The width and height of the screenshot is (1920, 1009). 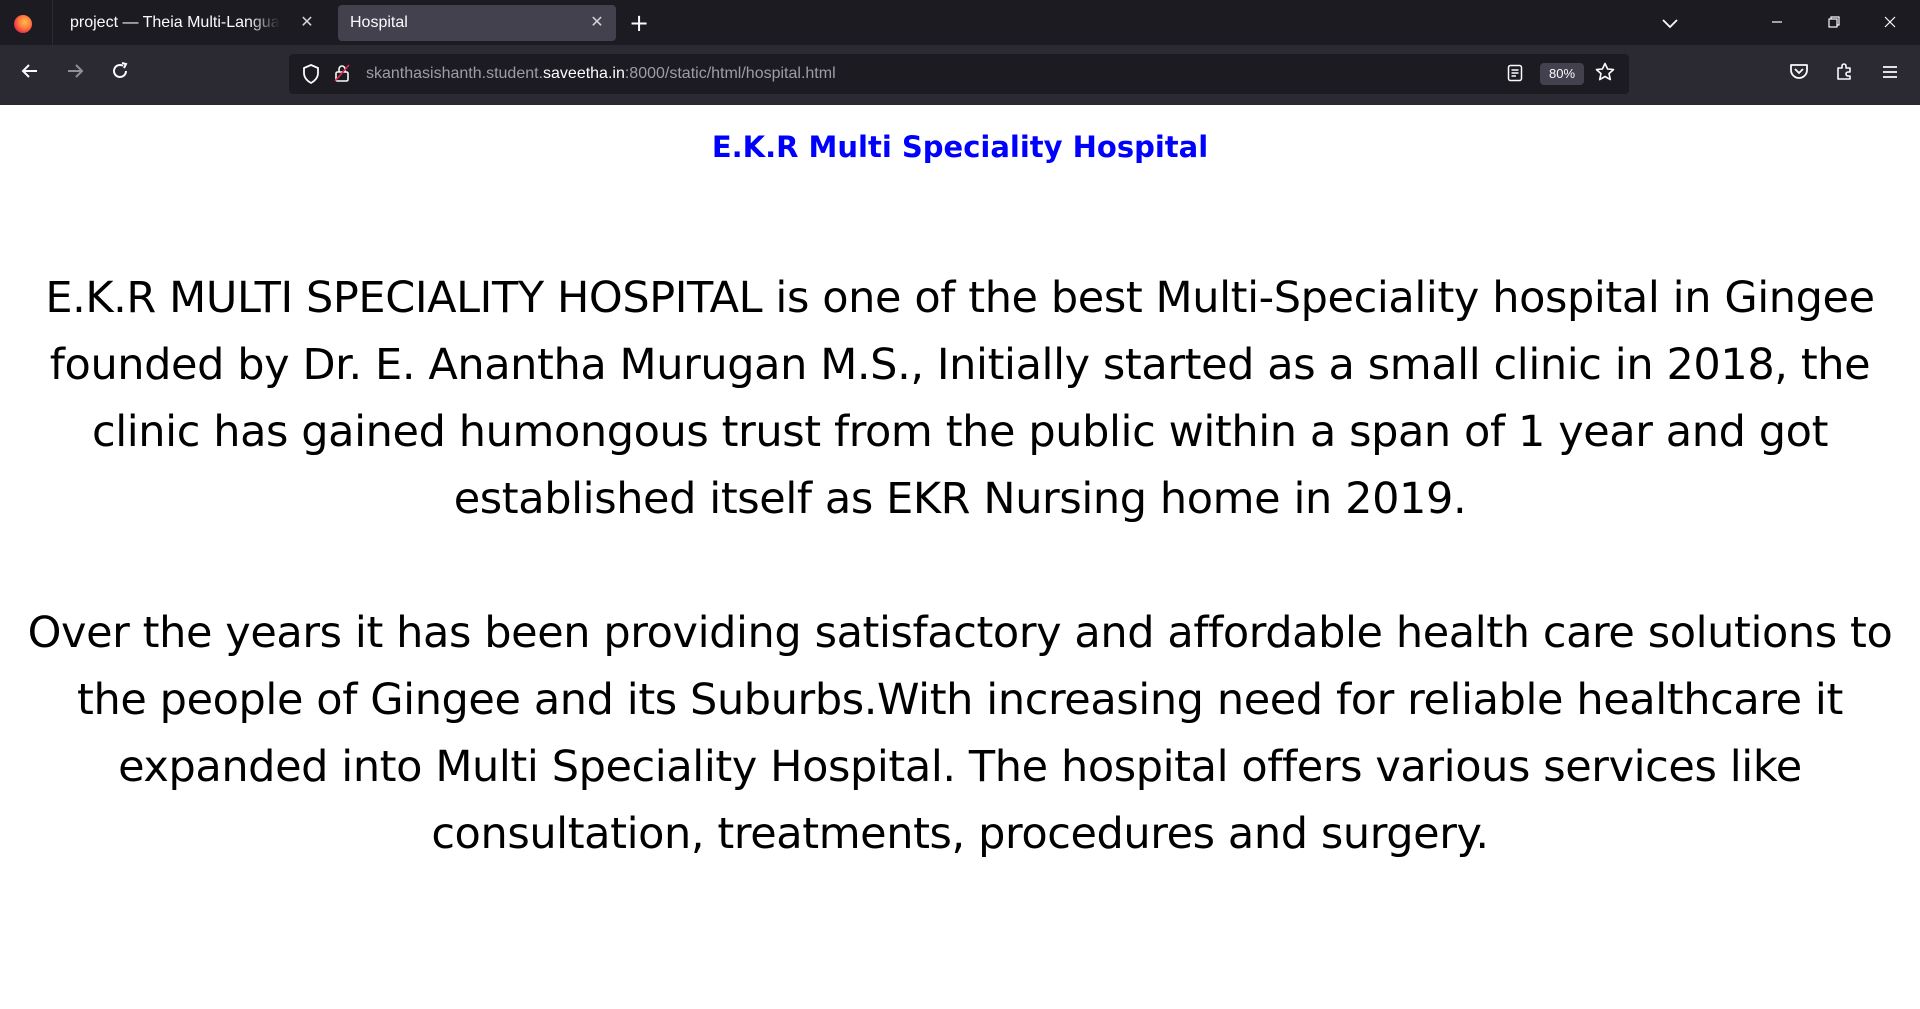 I want to click on tab-hospital: Hospital ✕, so click(x=477, y=23).